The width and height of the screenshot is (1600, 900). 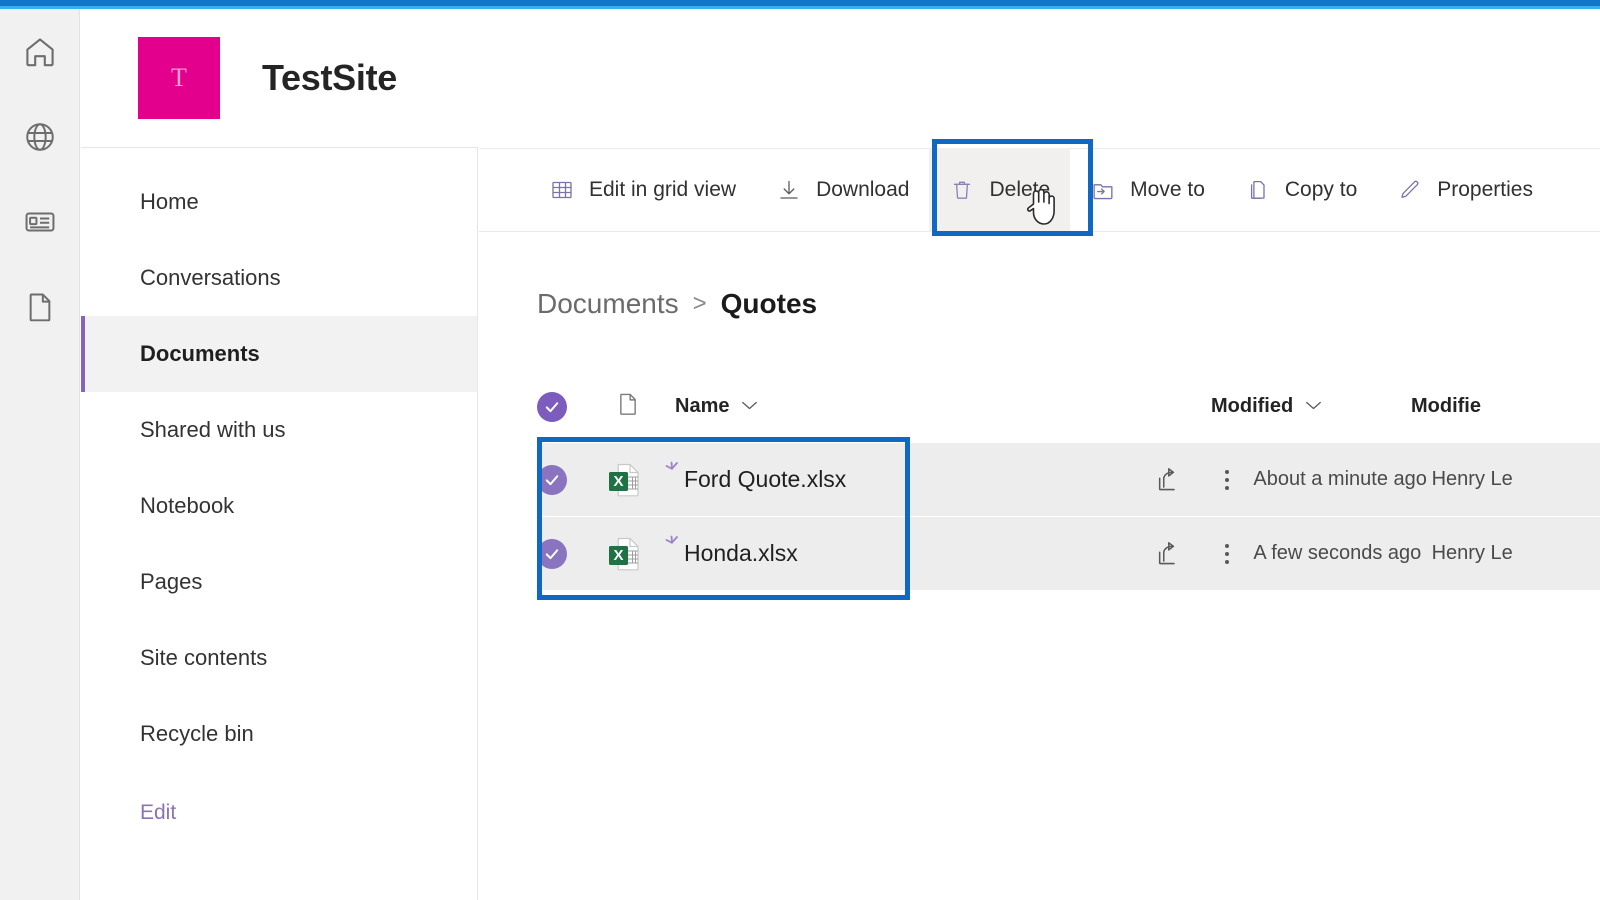 I want to click on news-icon, so click(x=40, y=222).